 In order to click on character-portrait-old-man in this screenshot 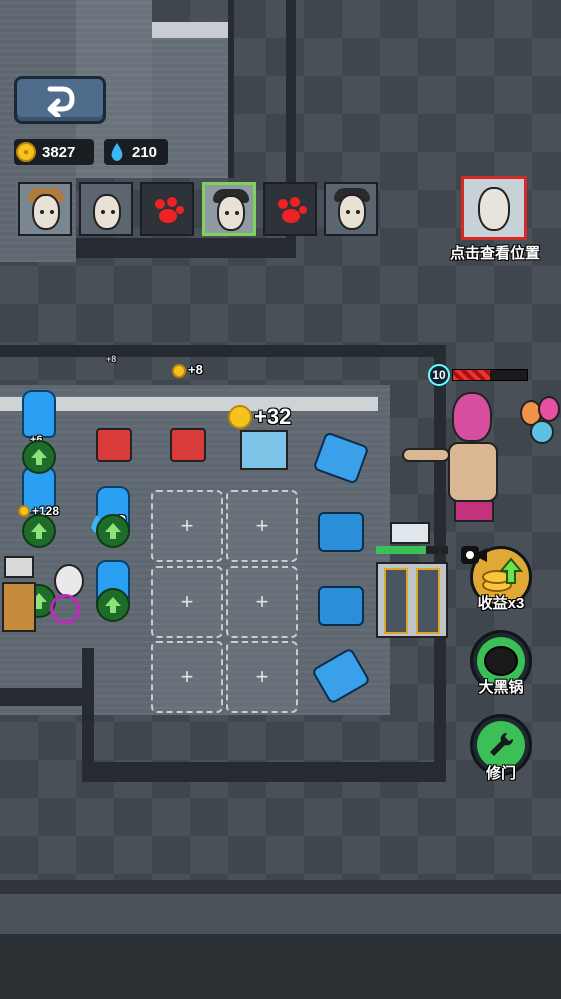, I will do `click(106, 209)`.